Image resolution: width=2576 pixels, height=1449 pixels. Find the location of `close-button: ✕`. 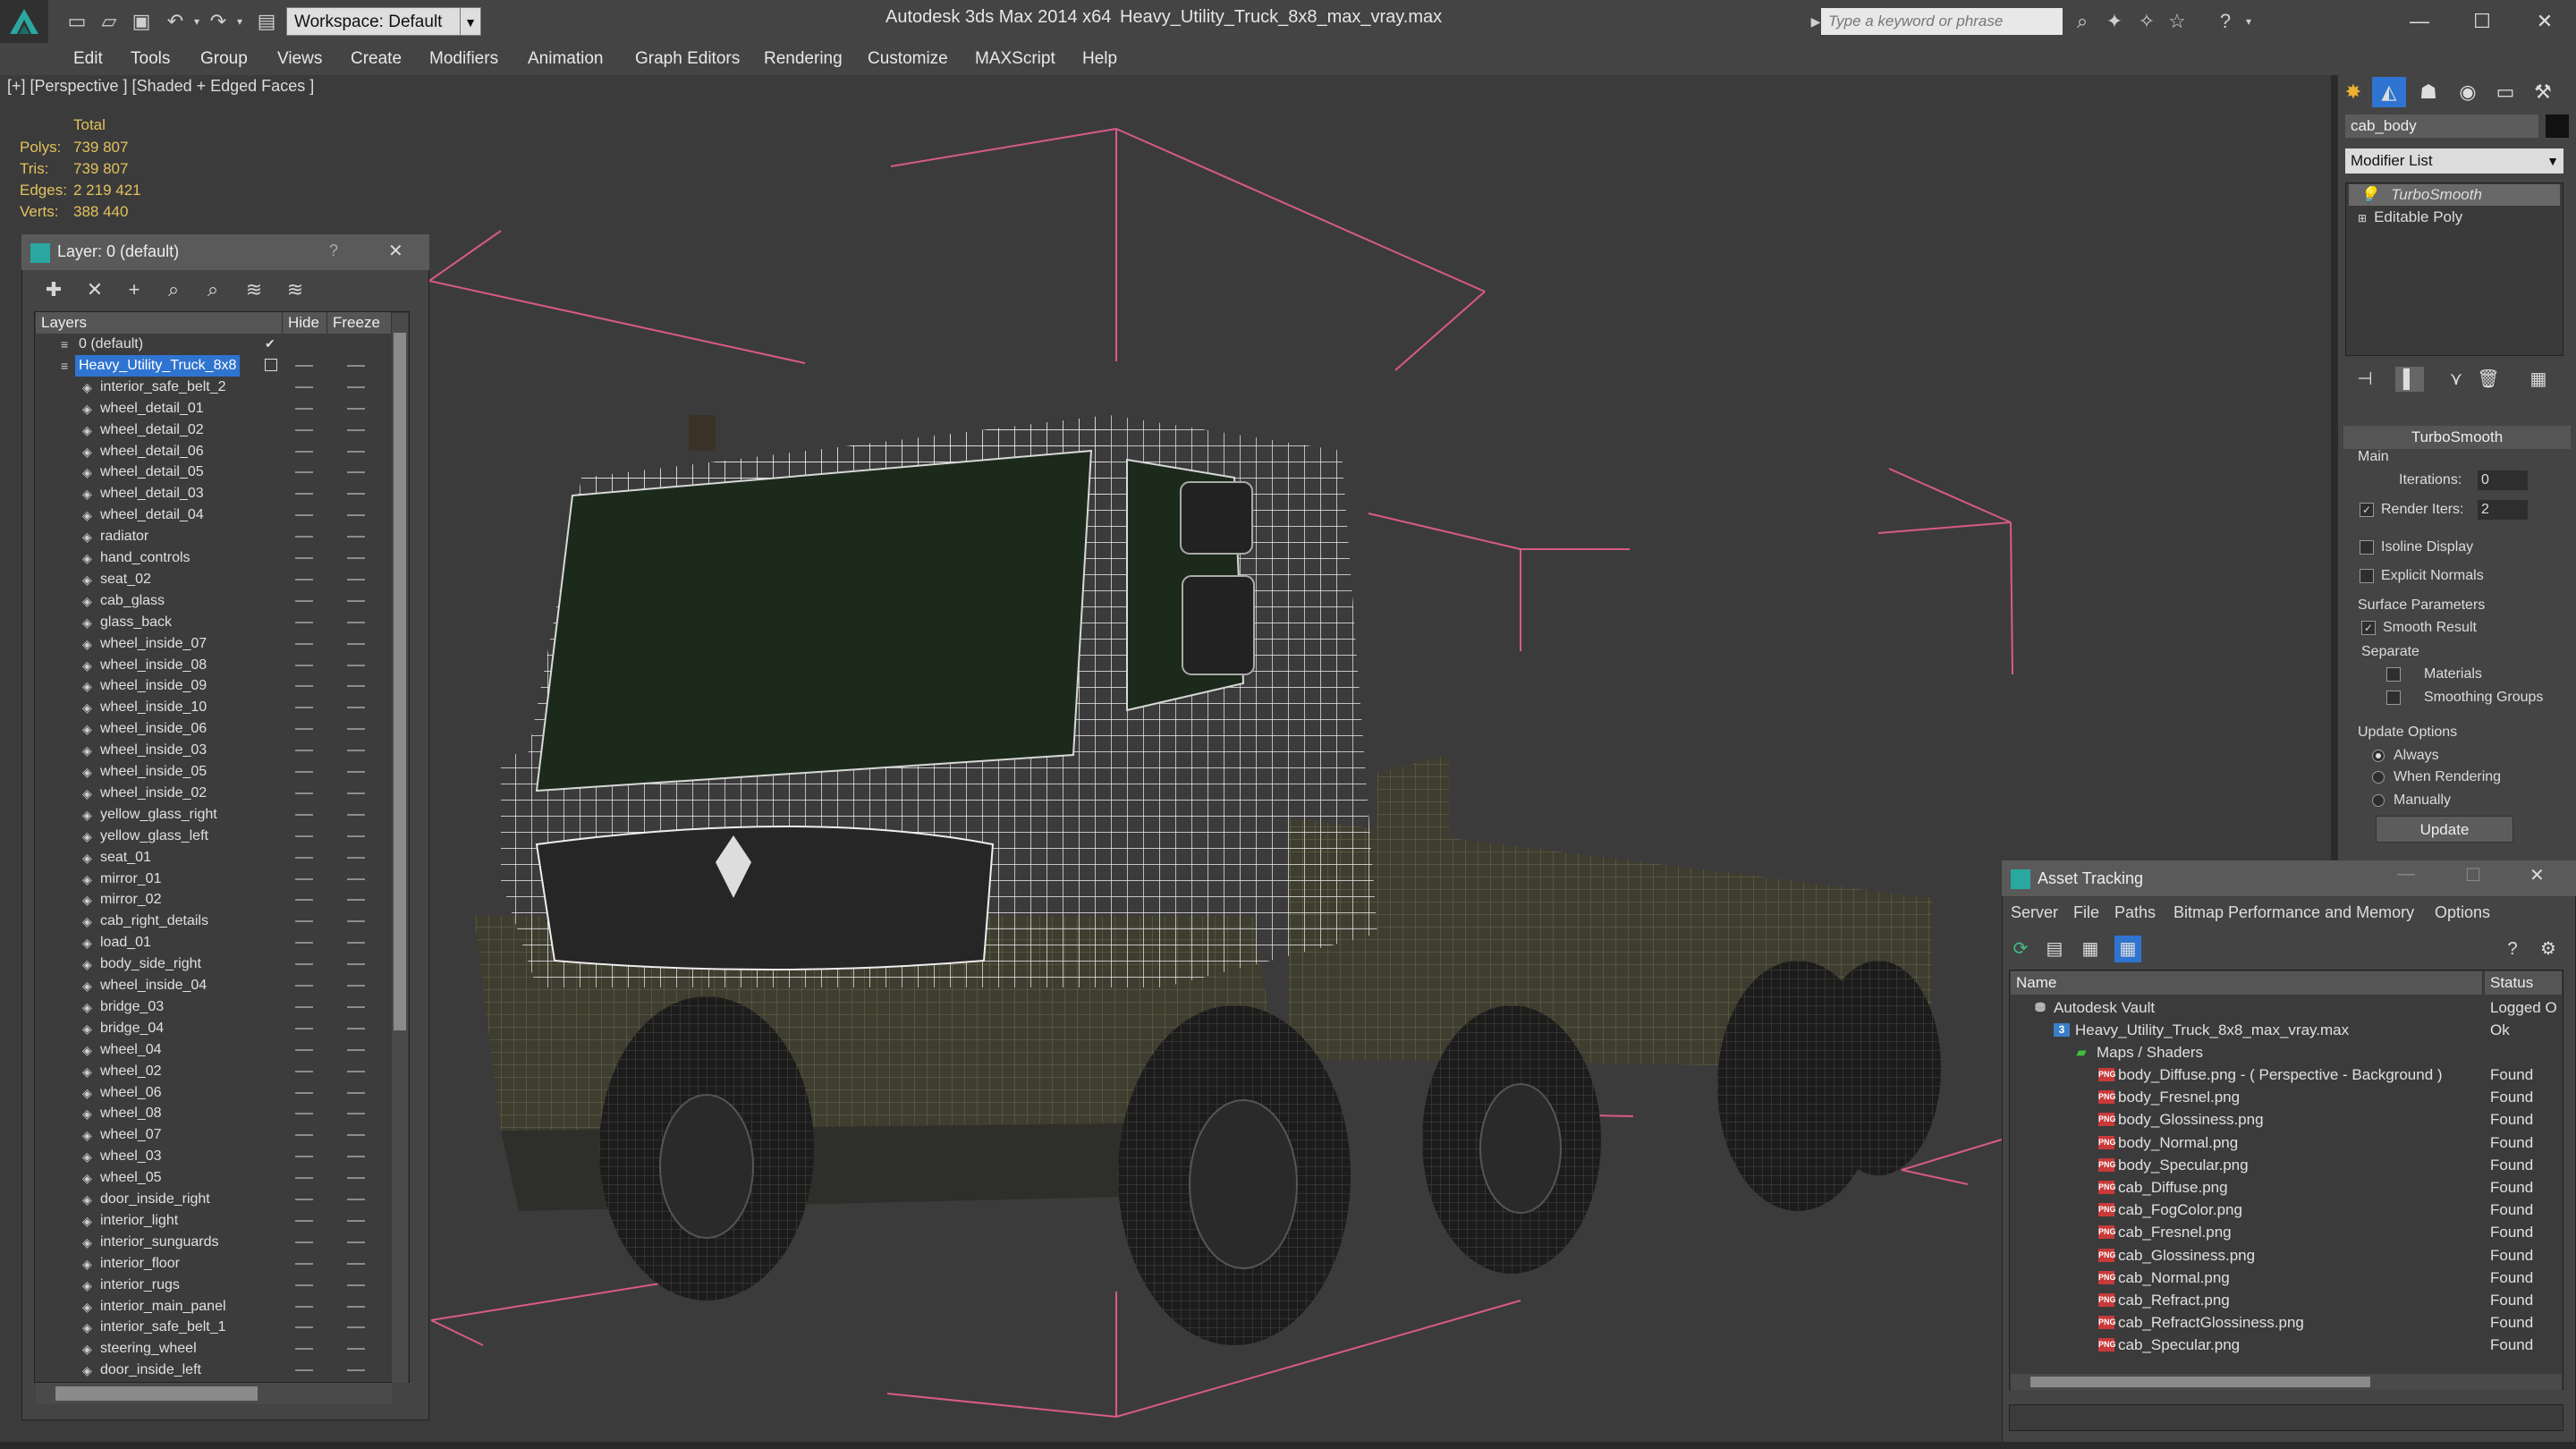

close-button: ✕ is located at coordinates (2537, 875).